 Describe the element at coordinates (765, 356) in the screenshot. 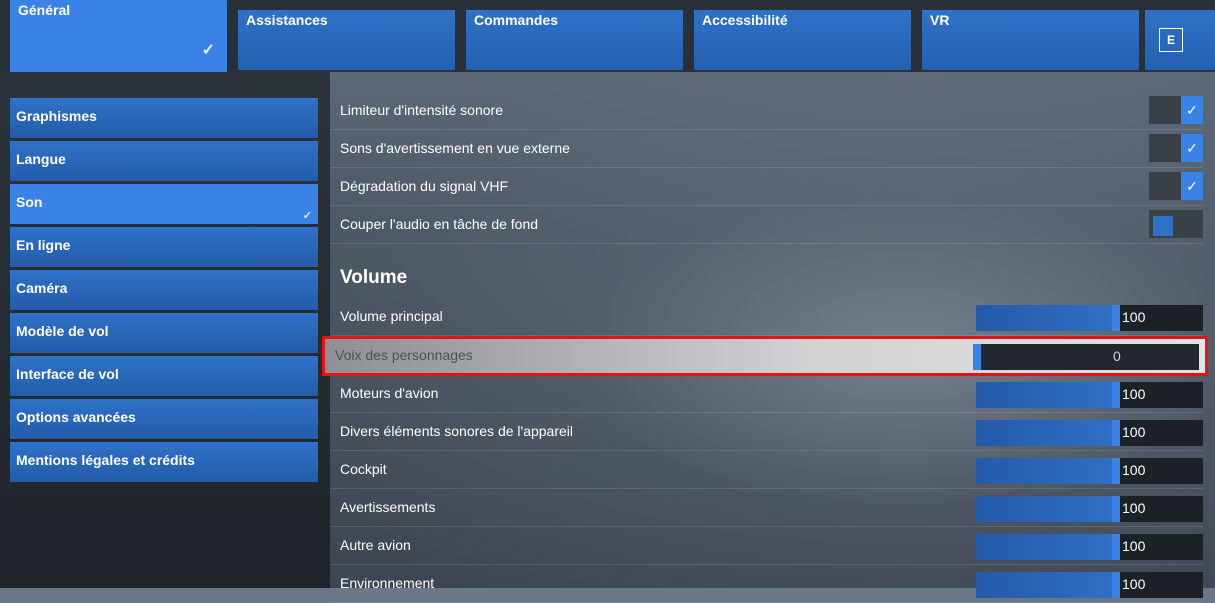

I see `slider-row-voix-personnages: Voix des personnages 0` at that location.